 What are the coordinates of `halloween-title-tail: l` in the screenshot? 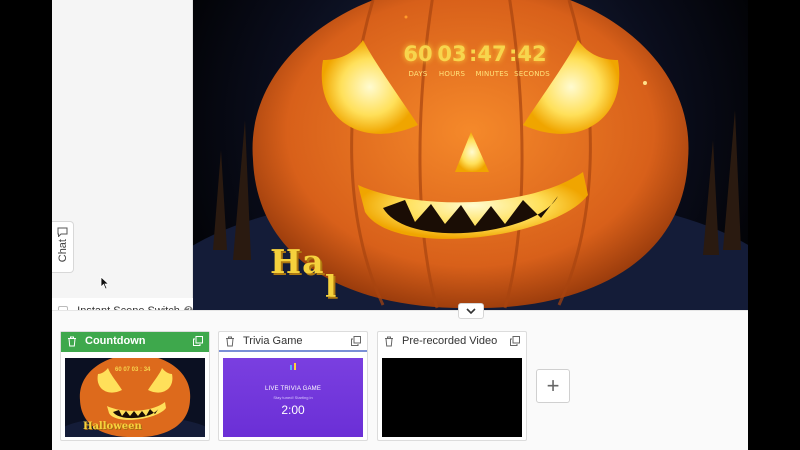 It's located at (331, 287).